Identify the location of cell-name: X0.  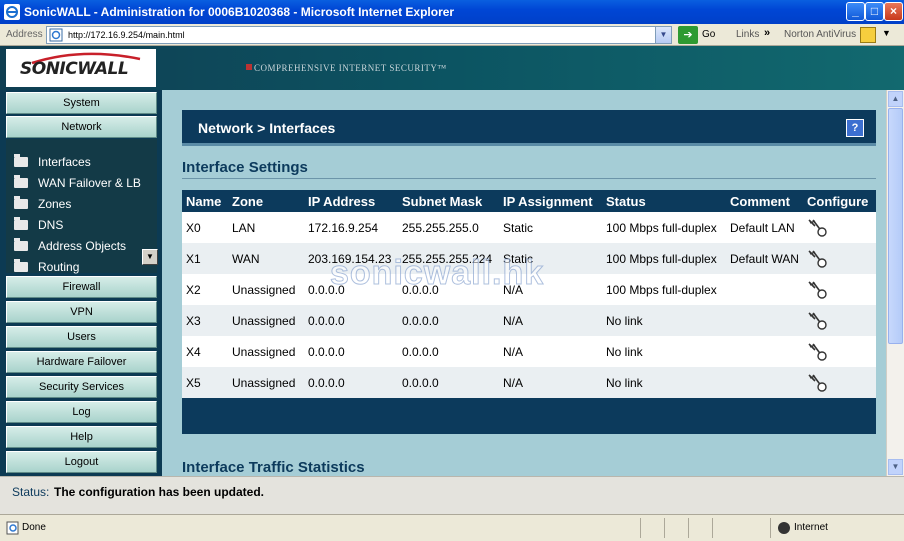
(193, 228).